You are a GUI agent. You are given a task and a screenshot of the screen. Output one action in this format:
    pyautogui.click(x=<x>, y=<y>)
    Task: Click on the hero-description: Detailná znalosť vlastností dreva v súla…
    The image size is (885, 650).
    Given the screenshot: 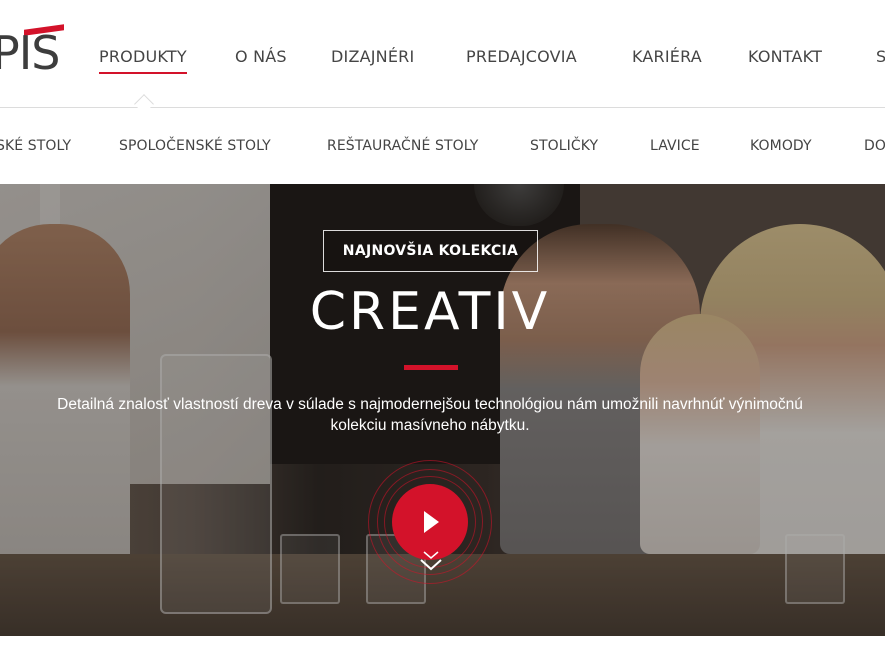 What is the action you would take?
    pyautogui.click(x=430, y=415)
    